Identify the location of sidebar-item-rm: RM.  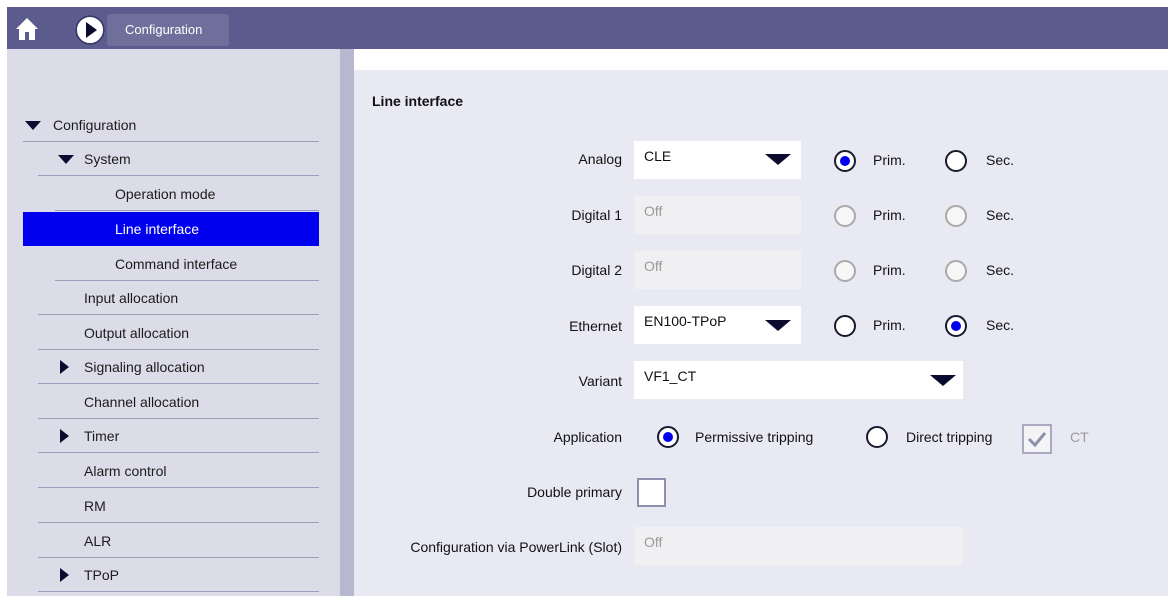
(178, 506).